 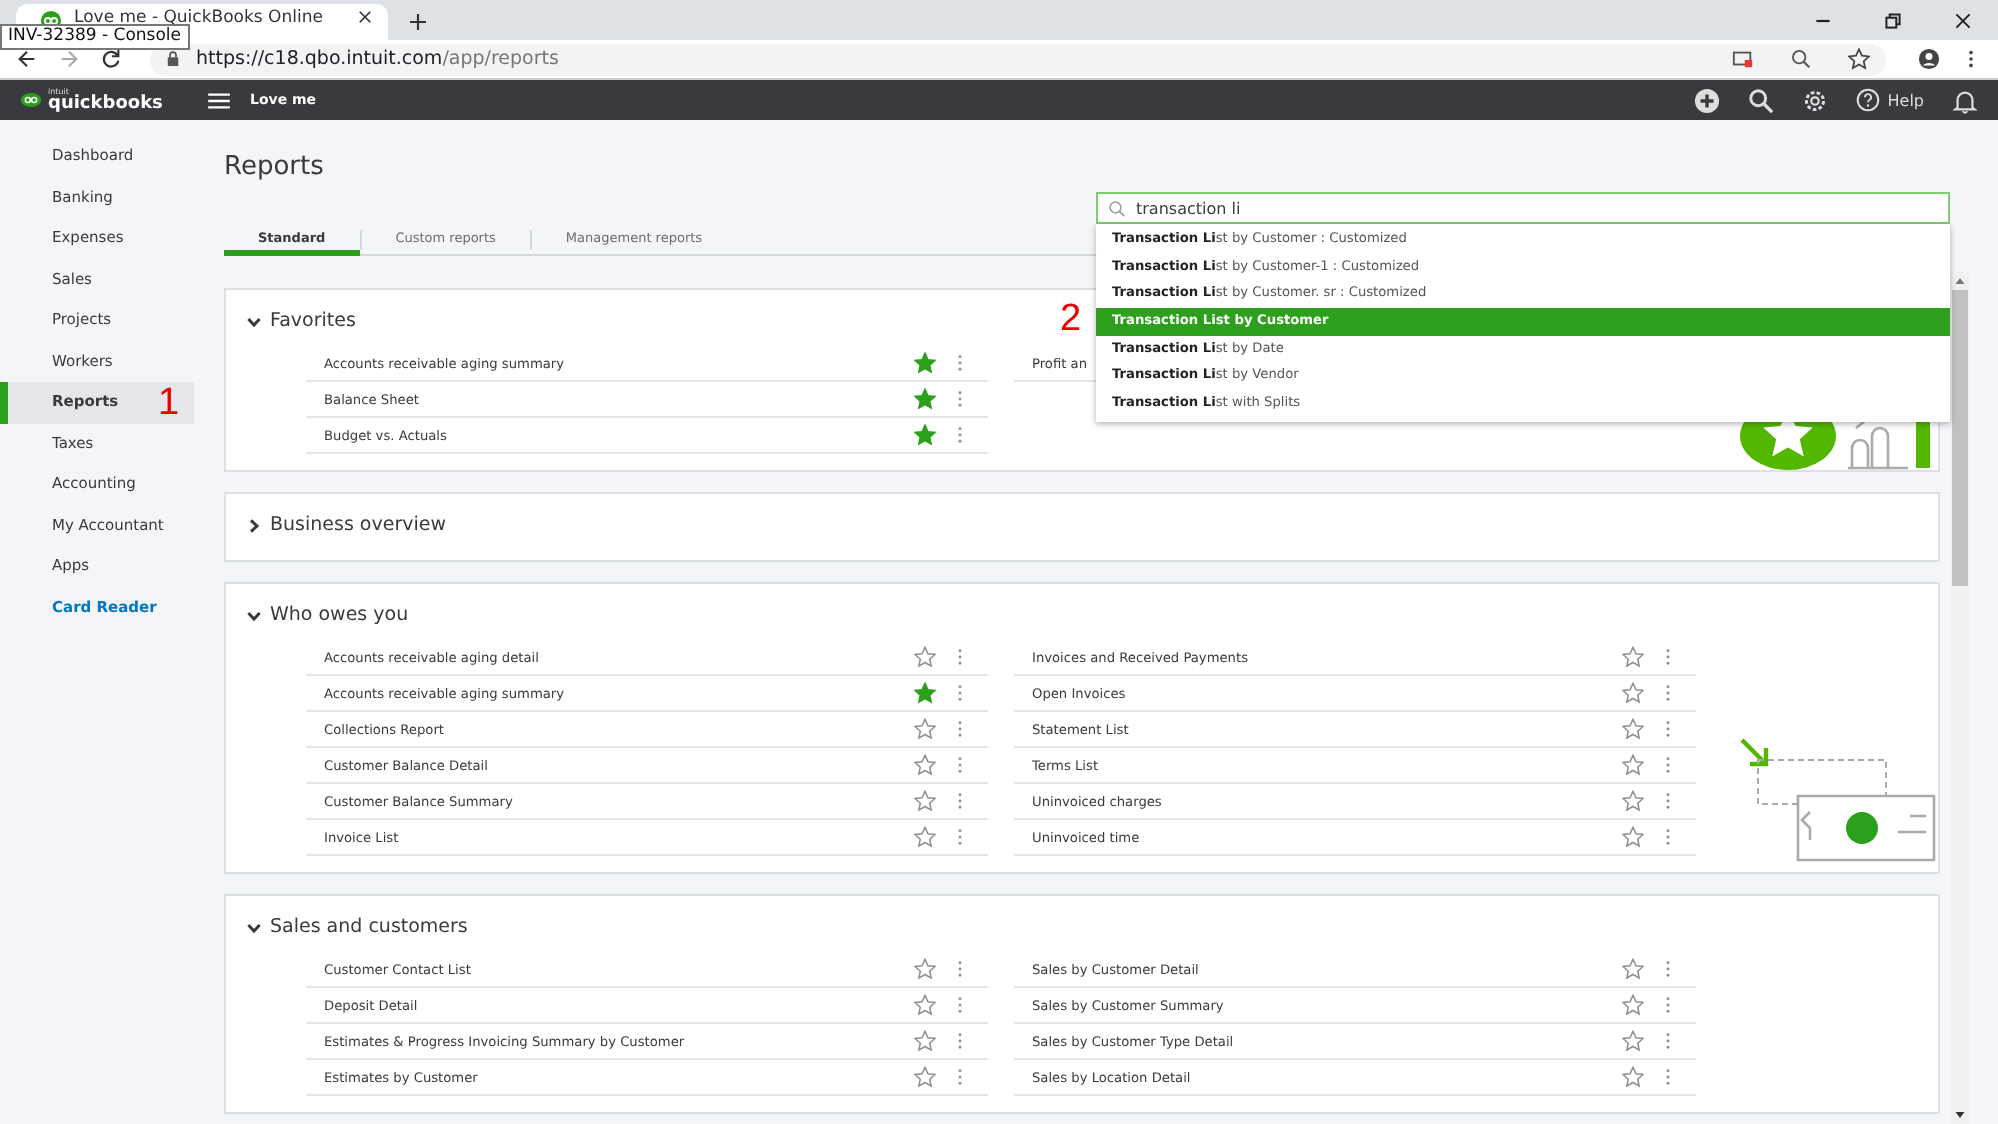 I want to click on scrollbar, so click(x=1960, y=698).